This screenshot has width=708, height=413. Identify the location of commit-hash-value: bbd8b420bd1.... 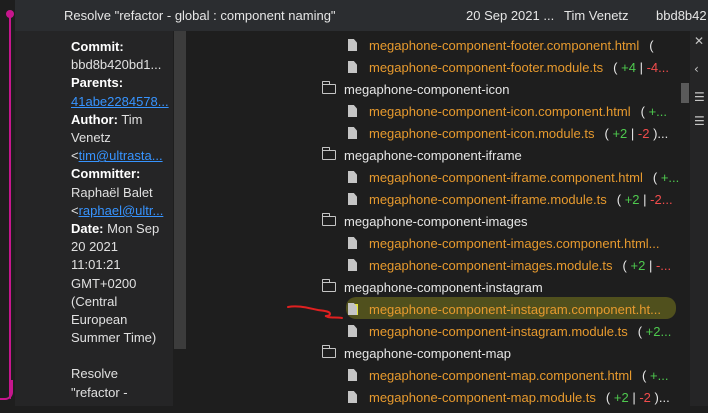
(122, 65).